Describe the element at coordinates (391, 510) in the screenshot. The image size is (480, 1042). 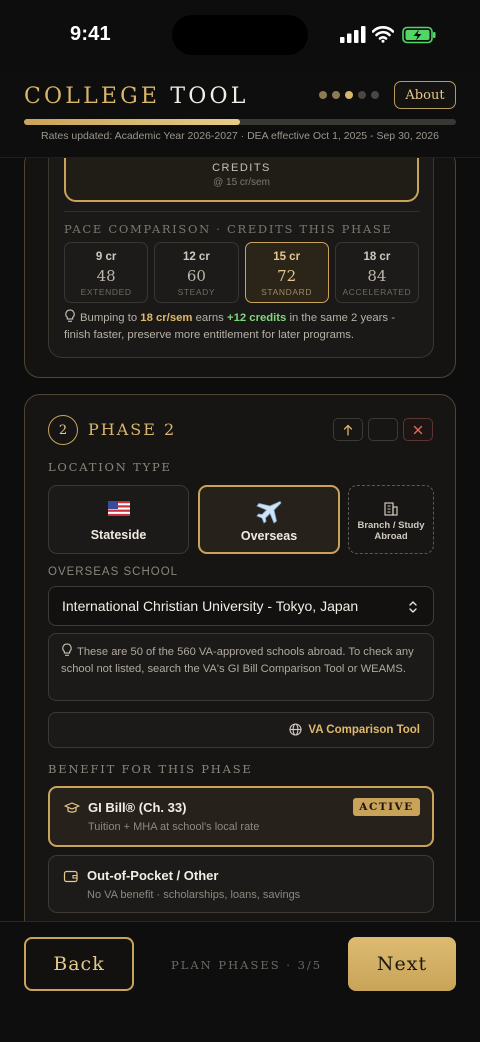
I see `building-icon` at that location.